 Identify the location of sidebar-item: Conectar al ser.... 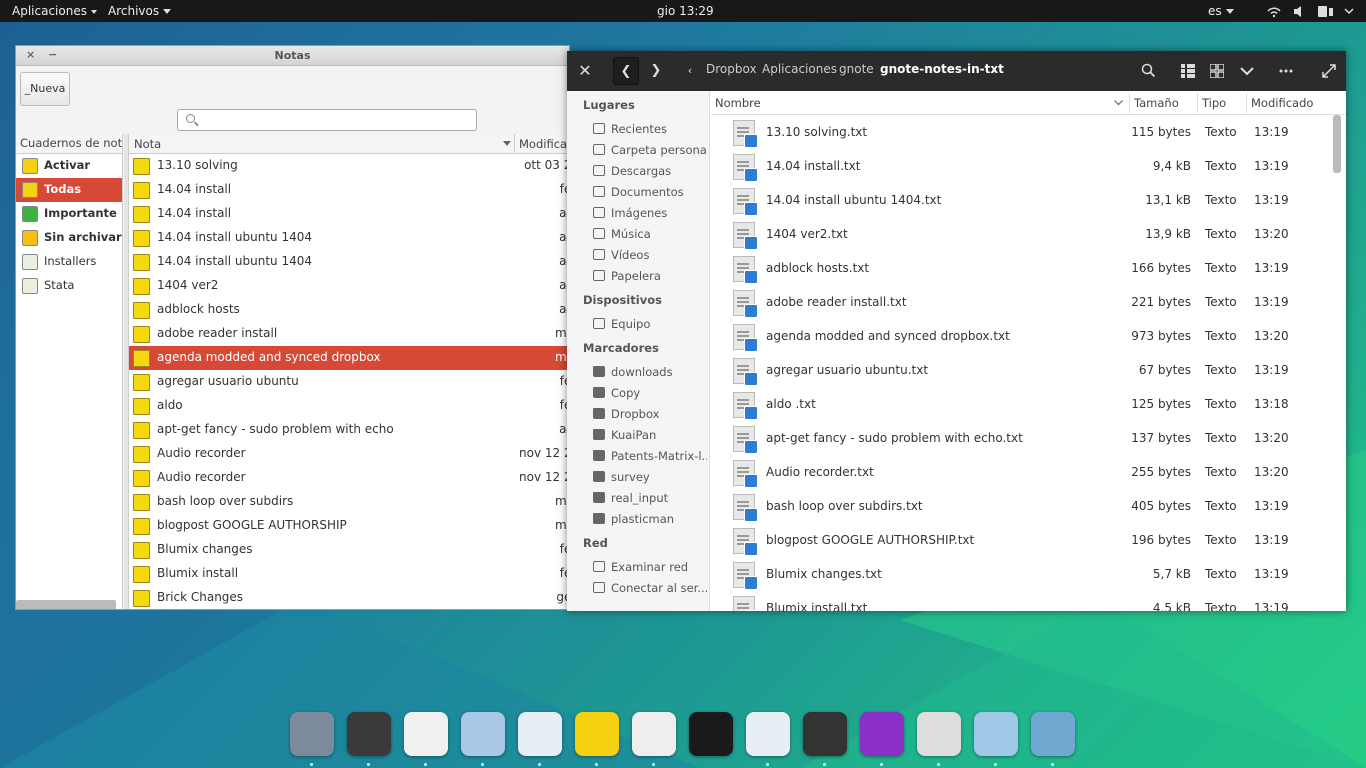
(650, 588).